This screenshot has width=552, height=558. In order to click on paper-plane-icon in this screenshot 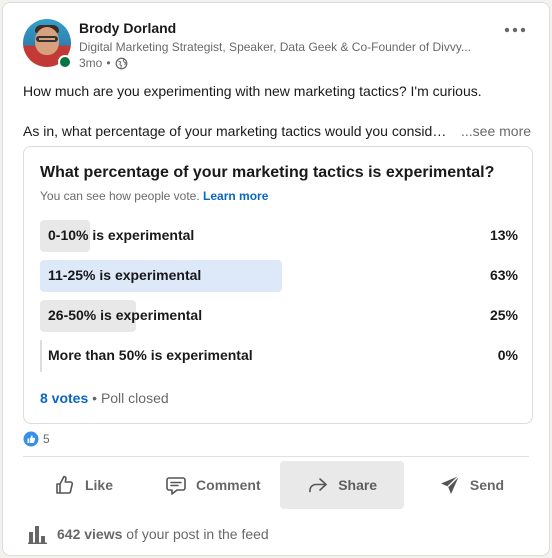, I will do `click(450, 484)`.